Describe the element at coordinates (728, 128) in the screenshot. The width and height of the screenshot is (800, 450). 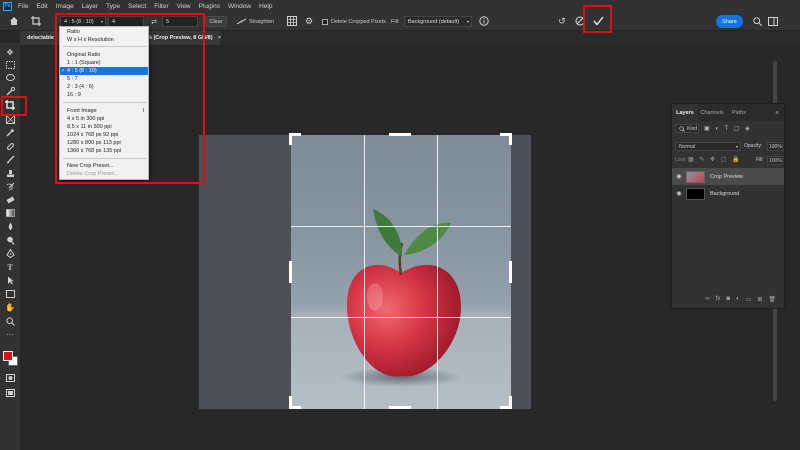
I see `layer-filter-icons: ▣ ◐ T ▢ ◈` at that location.